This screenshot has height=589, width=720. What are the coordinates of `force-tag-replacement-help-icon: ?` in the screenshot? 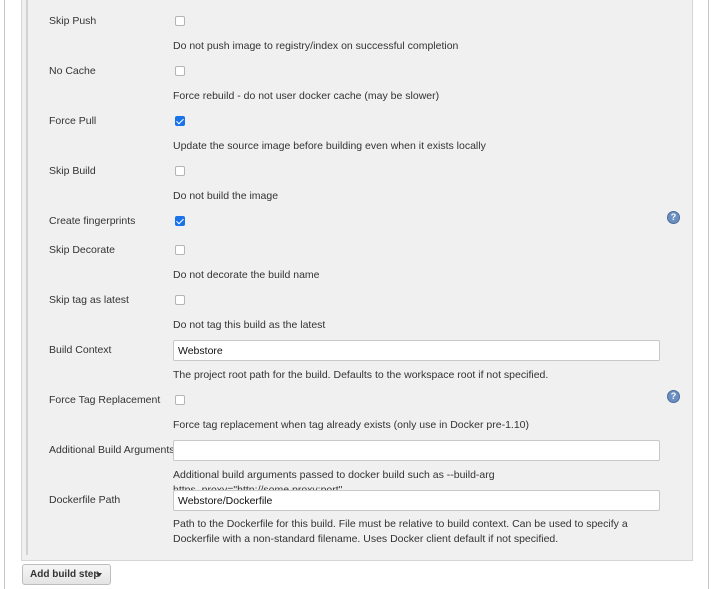 It's located at (673, 396).